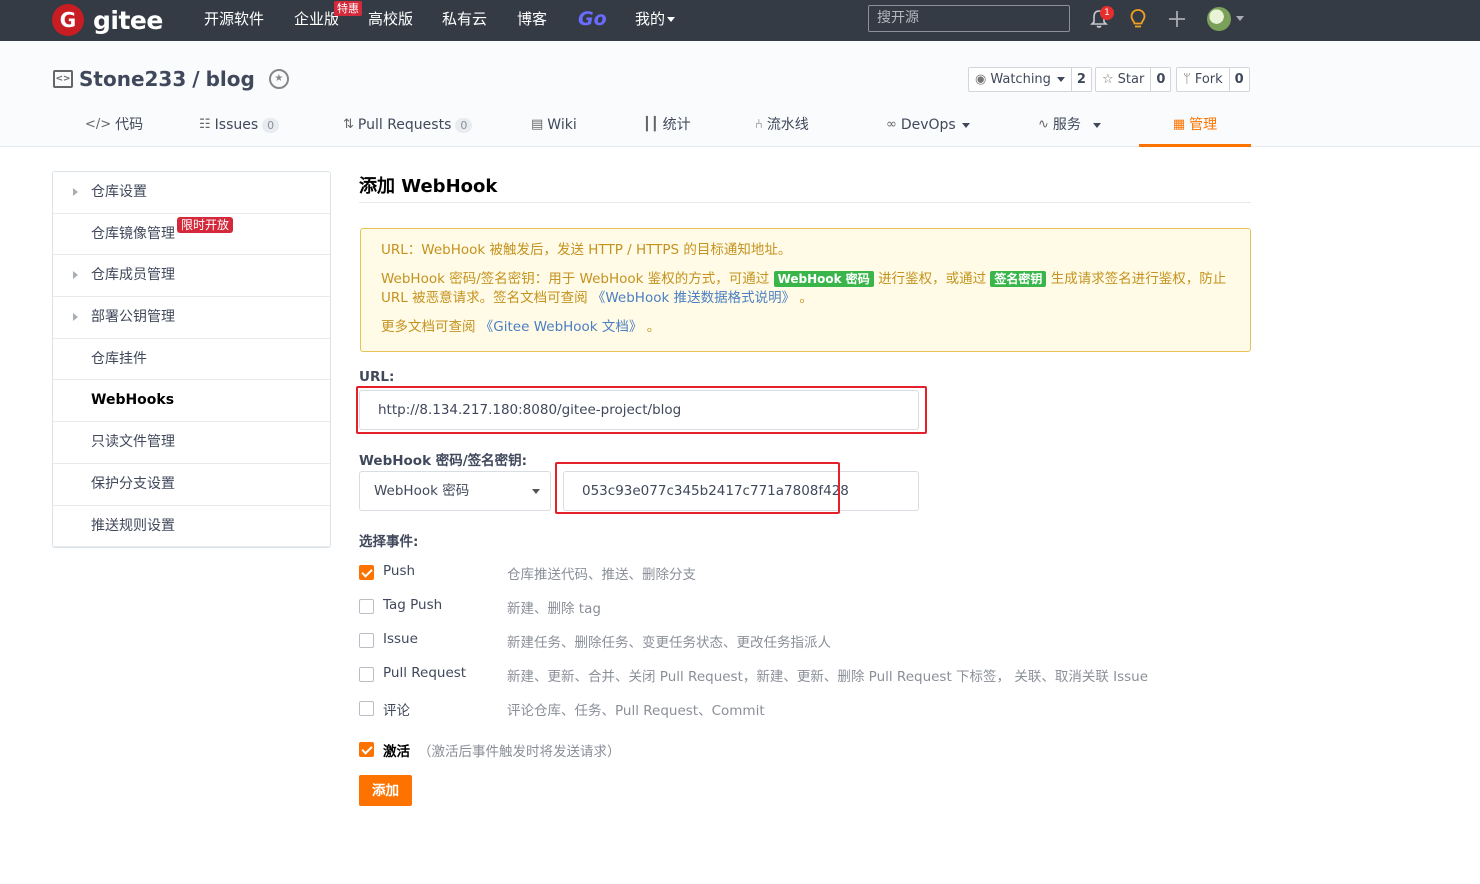 The height and width of the screenshot is (884, 1480). Describe the element at coordinates (366, 674) in the screenshot. I see `pull-request-checkbox` at that location.